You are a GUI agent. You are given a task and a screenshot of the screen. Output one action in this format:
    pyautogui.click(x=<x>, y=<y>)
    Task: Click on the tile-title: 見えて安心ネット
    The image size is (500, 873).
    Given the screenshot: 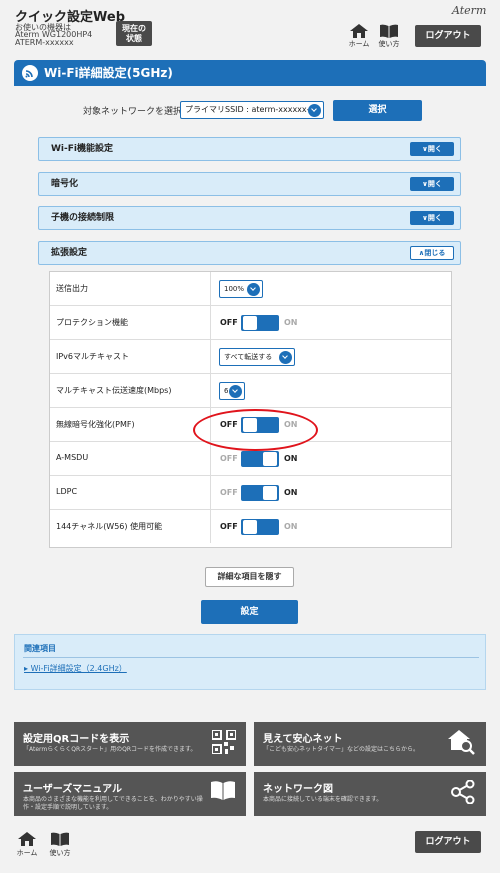 What is the action you would take?
    pyautogui.click(x=303, y=739)
    